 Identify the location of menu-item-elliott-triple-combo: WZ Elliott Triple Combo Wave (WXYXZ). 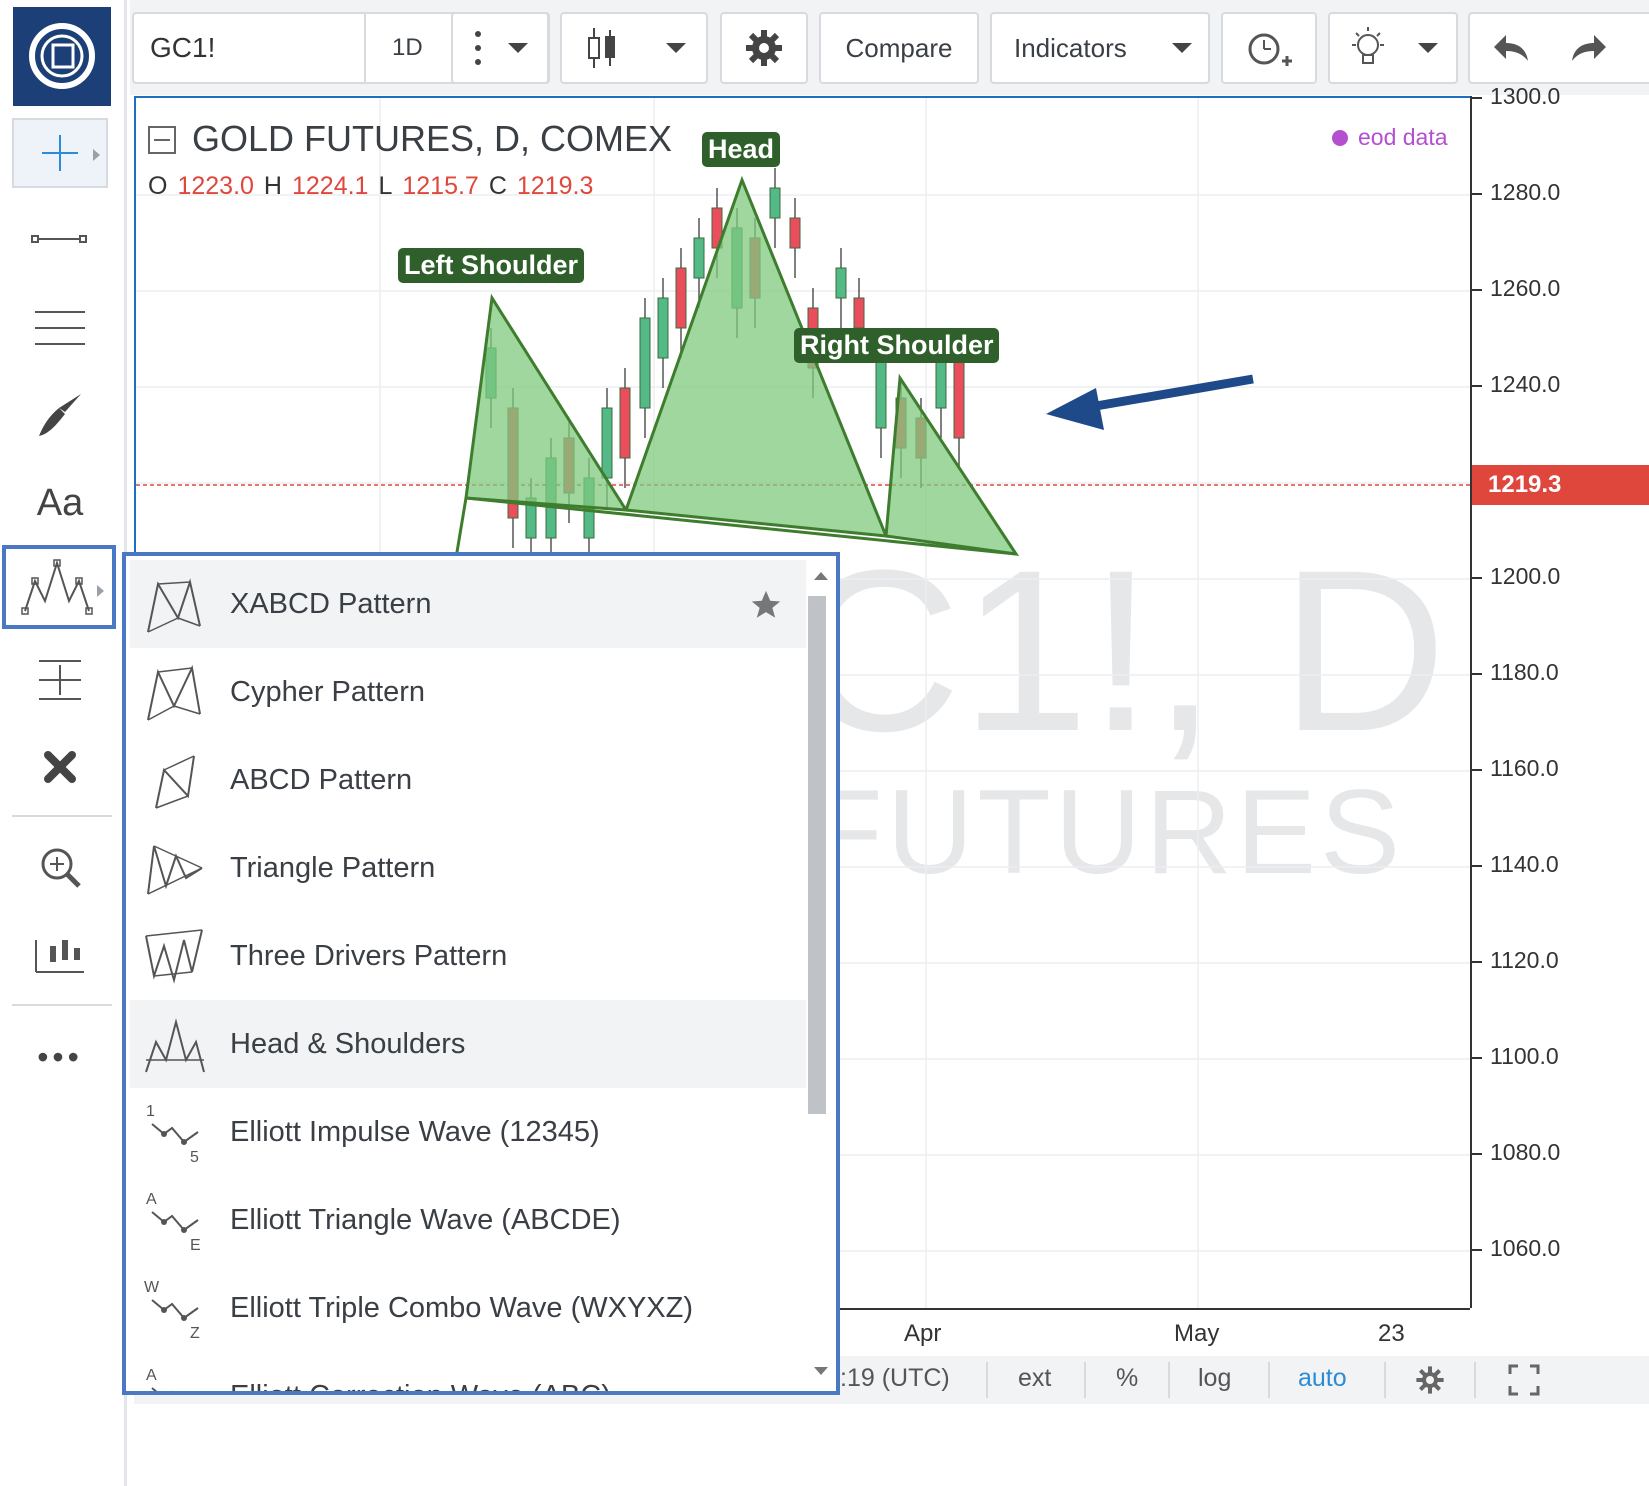
(468, 1308).